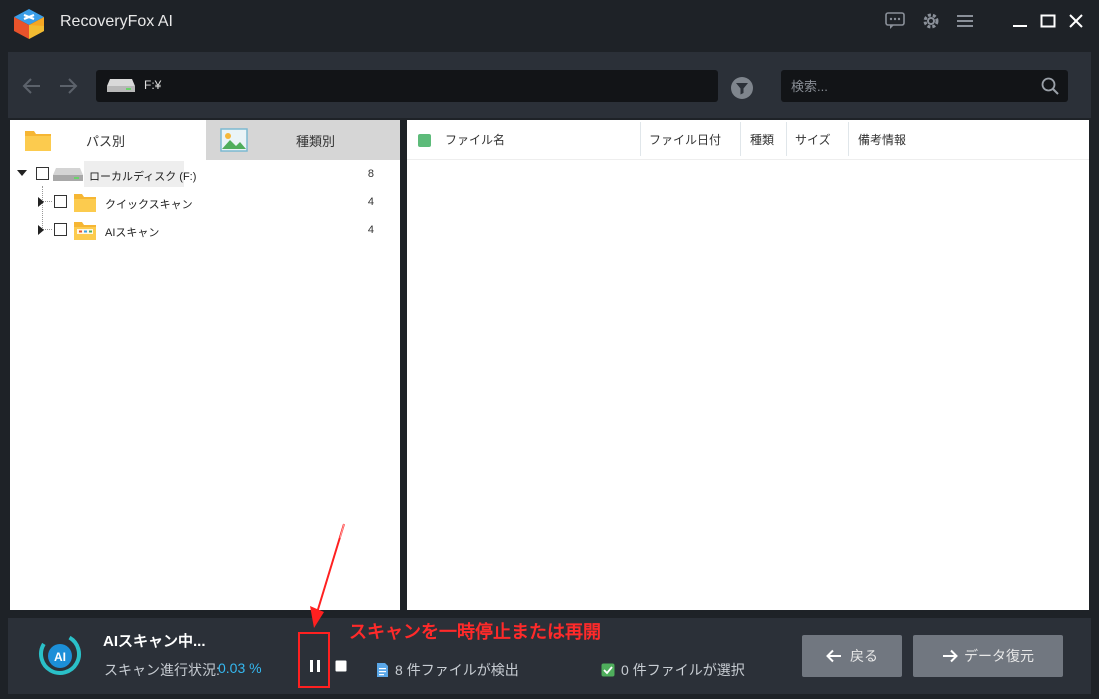 Image resolution: width=1099 pixels, height=699 pixels. What do you see at coordinates (462, 670) in the screenshot?
I see `found-label: 件ファイルが検出` at bounding box center [462, 670].